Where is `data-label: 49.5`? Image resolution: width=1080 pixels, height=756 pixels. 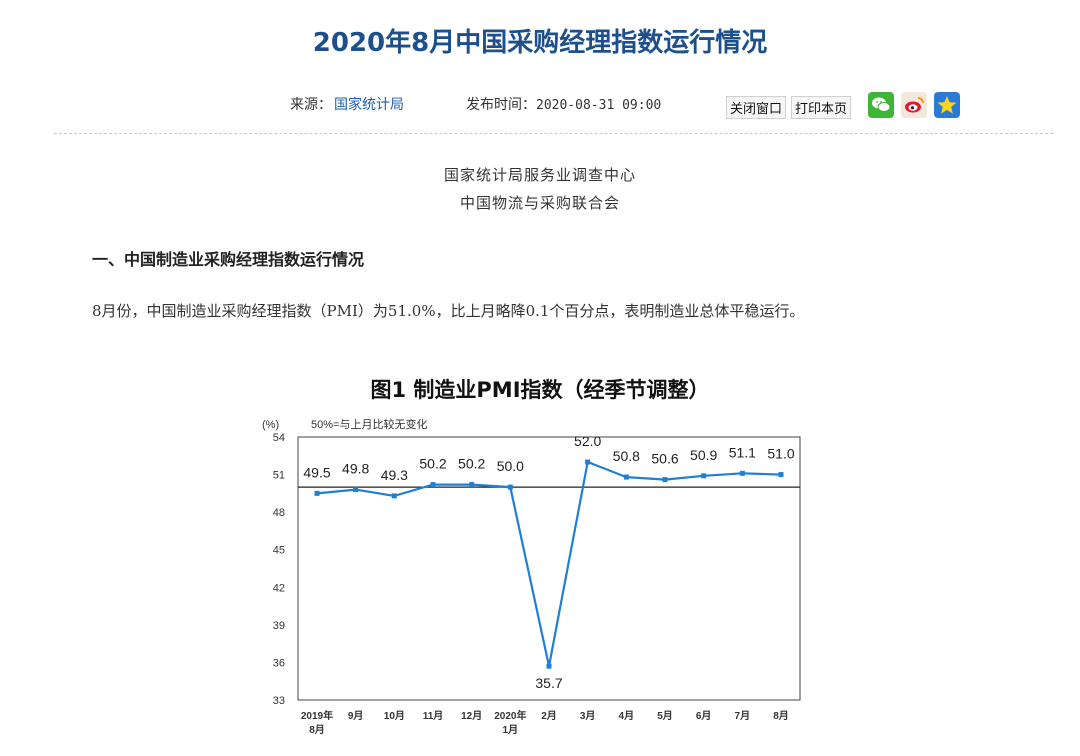
data-label: 49.5 is located at coordinates (316, 472).